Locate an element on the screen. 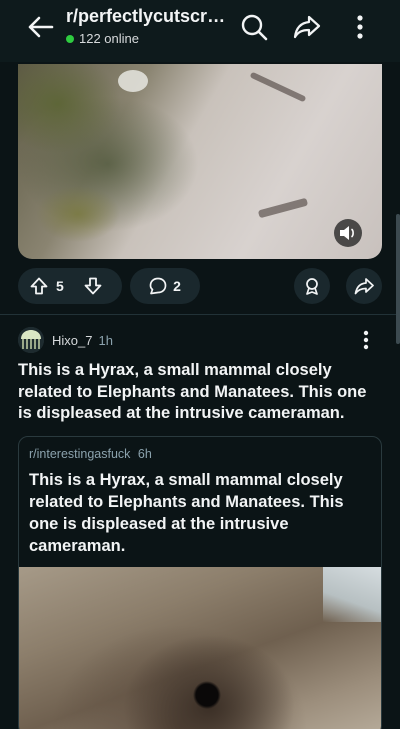 Image resolution: width=400 pixels, height=729 pixels. user-avatar-icon is located at coordinates (31, 340).